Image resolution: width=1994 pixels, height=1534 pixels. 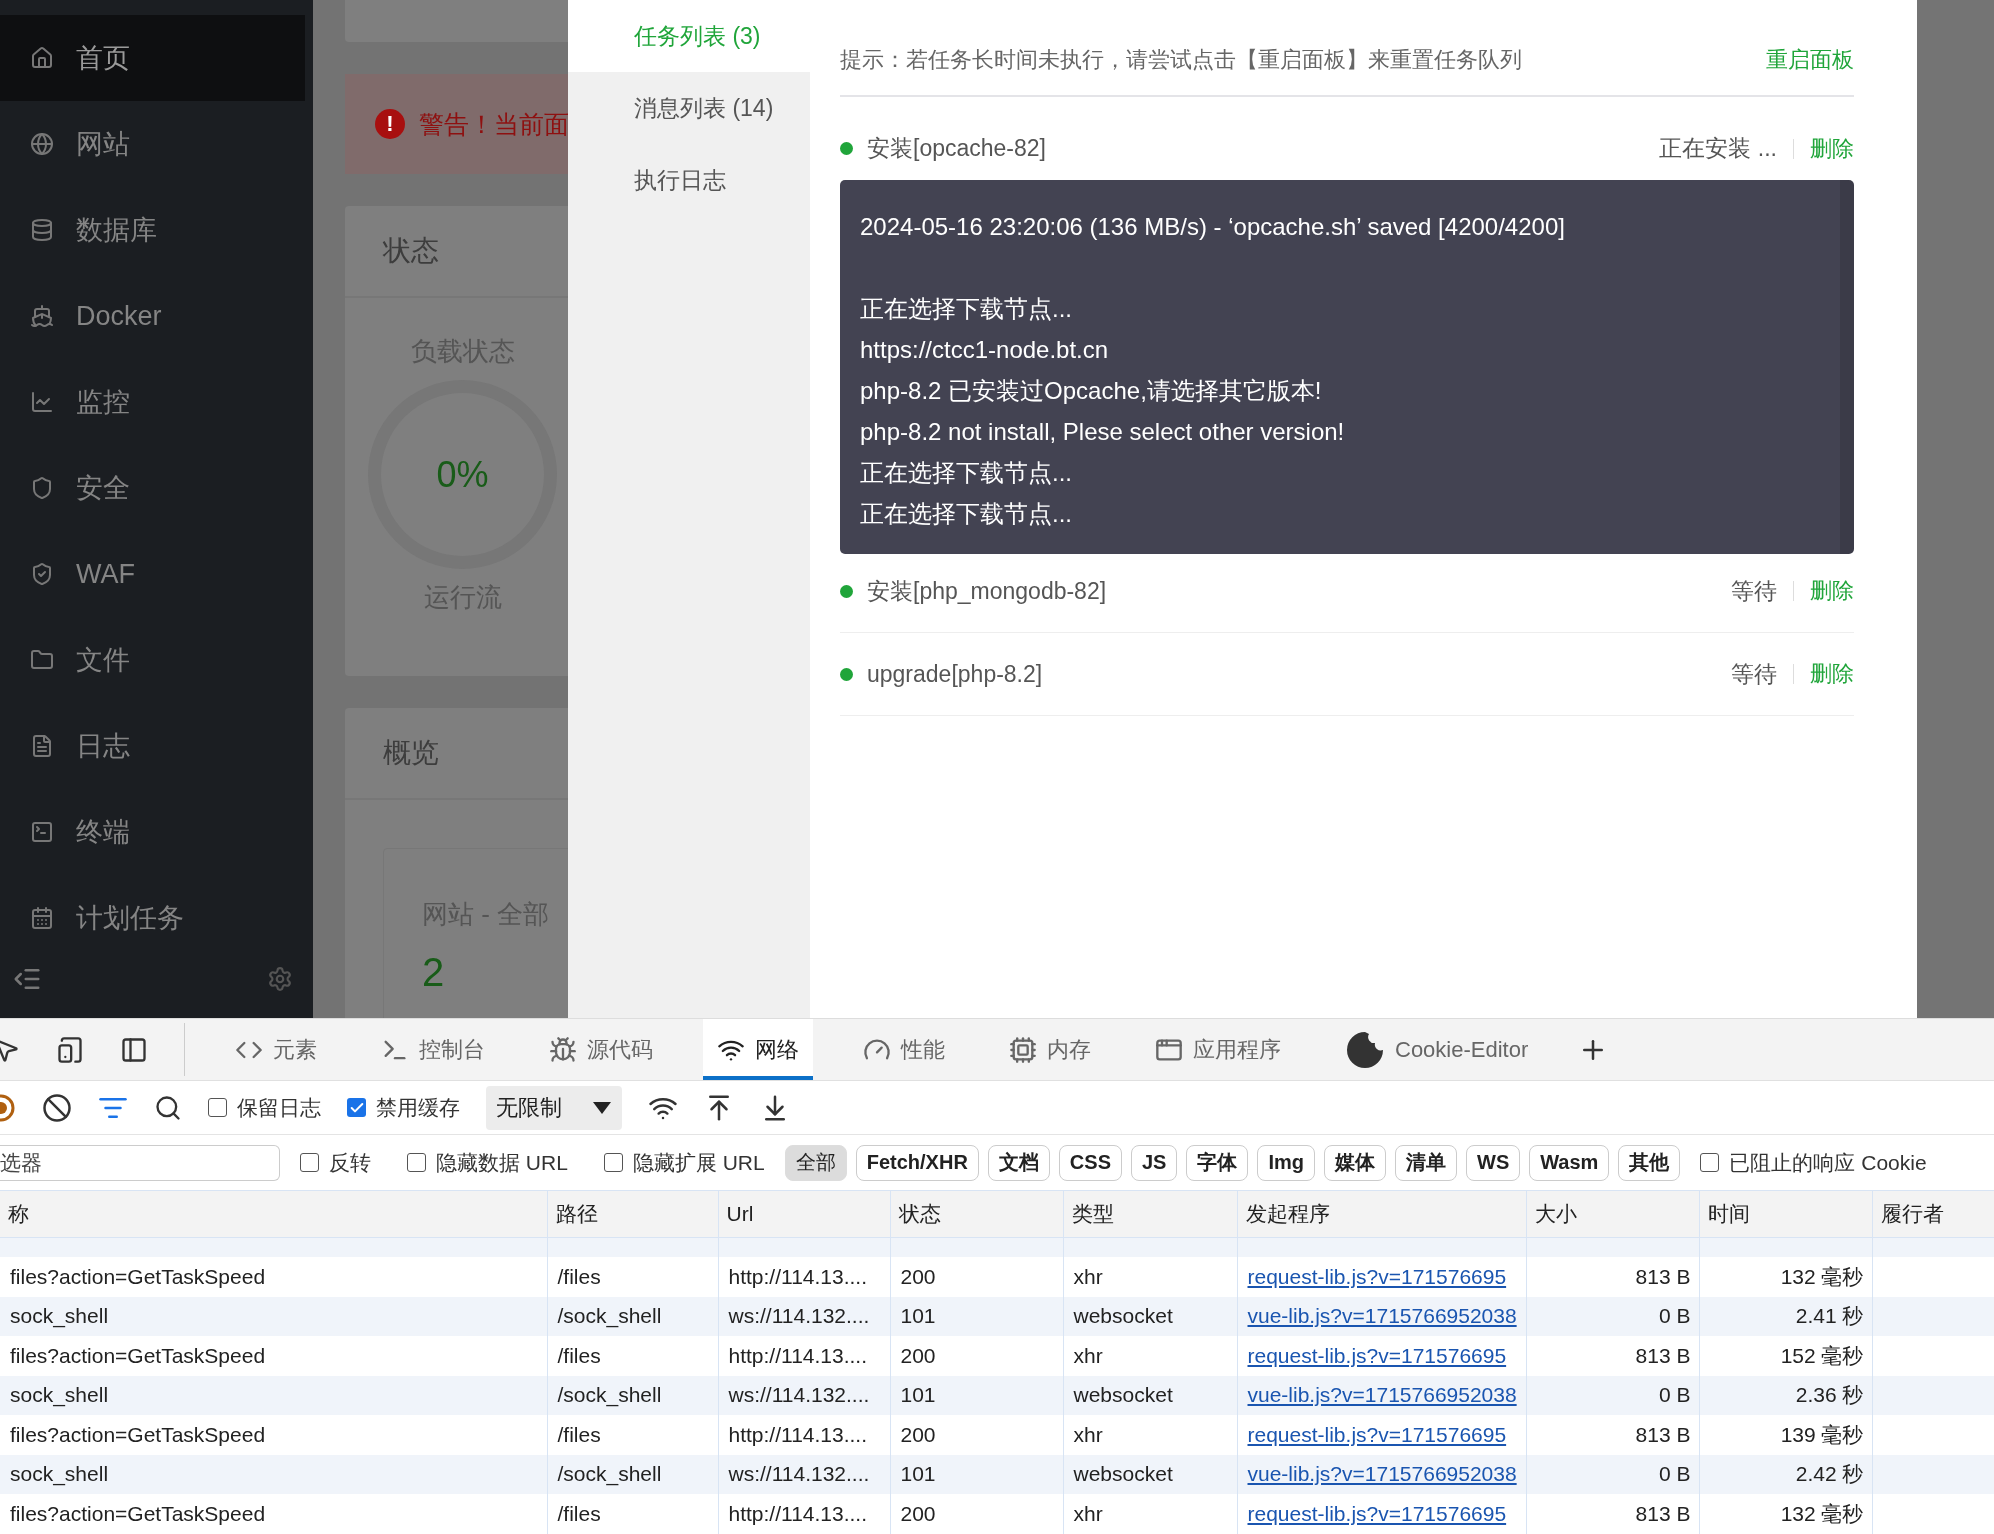 What do you see at coordinates (1365, 1049) in the screenshot?
I see `cookie-icon` at bounding box center [1365, 1049].